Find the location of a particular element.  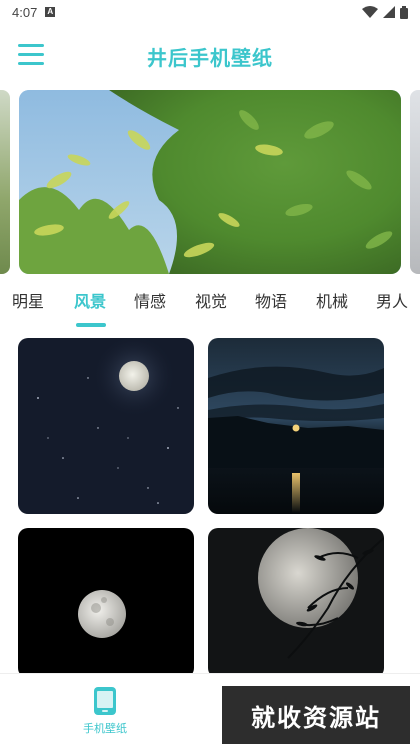

battery-icon is located at coordinates (404, 12).